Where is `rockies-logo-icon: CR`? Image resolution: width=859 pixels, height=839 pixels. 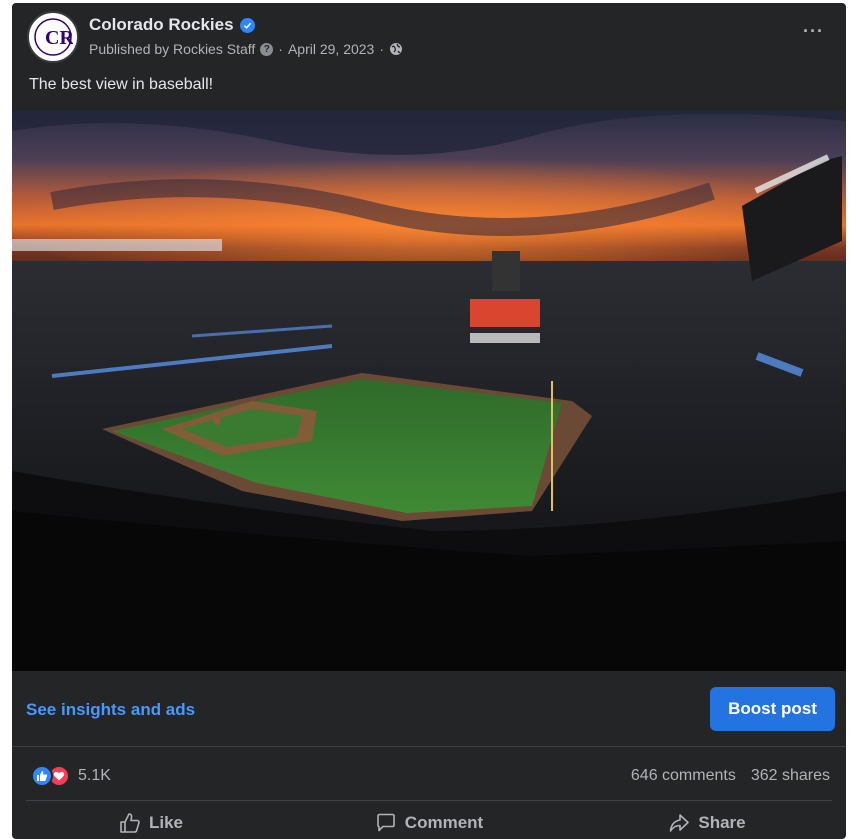
rockies-logo-icon: CR is located at coordinates (53, 37).